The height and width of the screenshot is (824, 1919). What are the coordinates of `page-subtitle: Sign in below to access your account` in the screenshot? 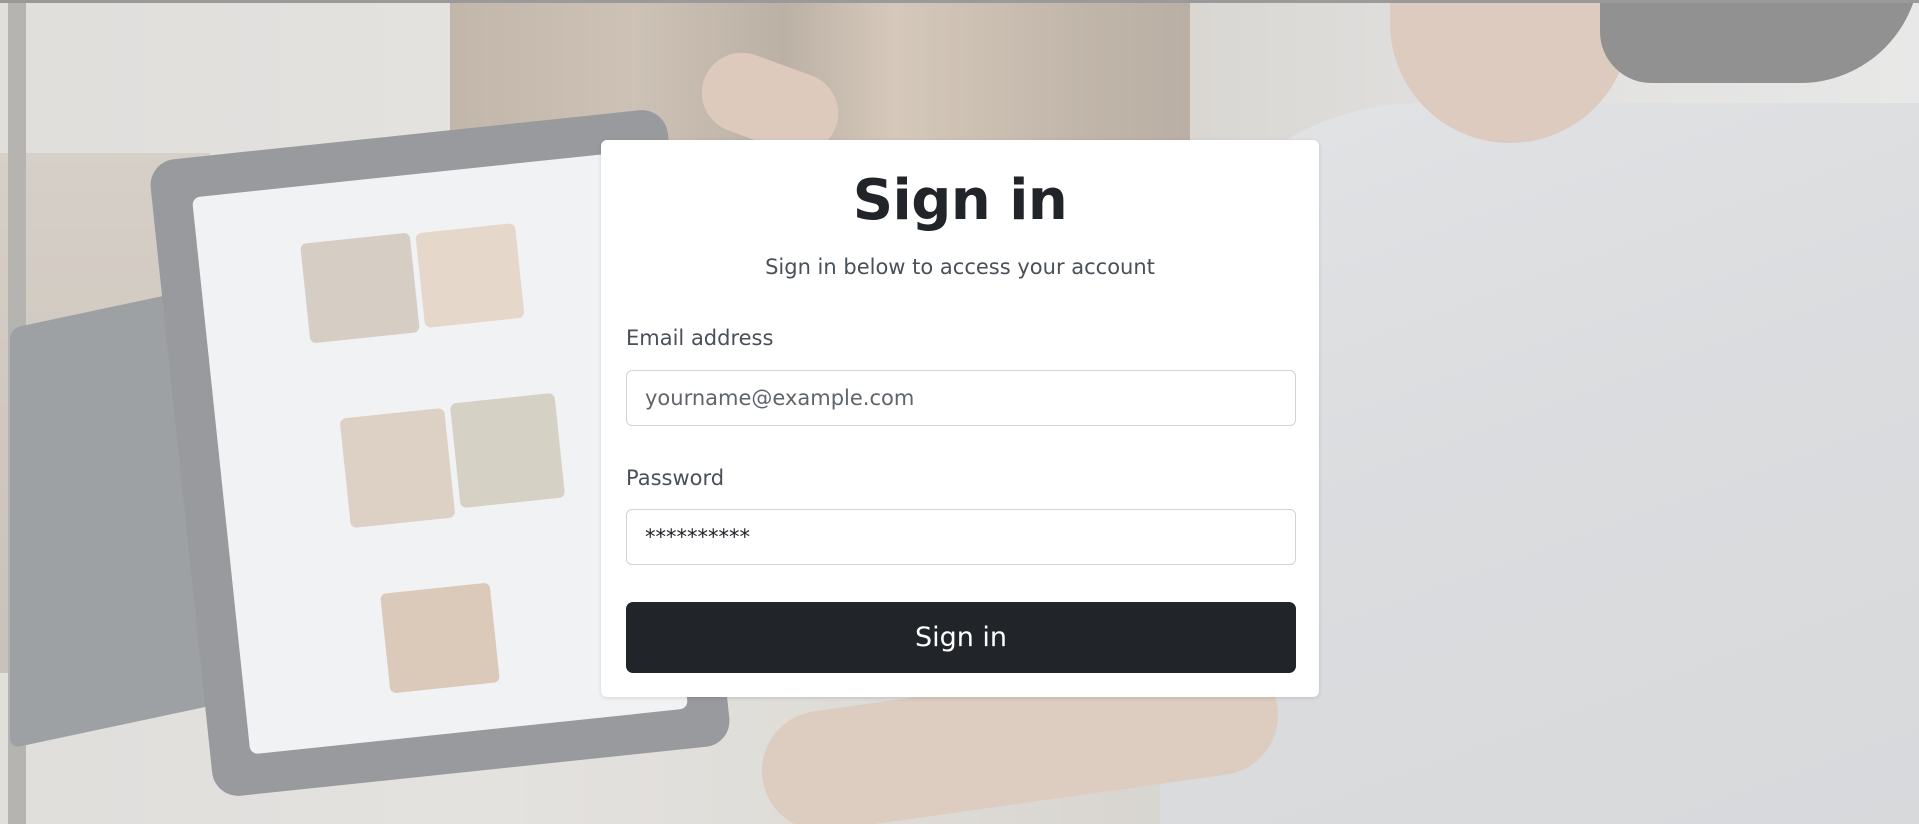 It's located at (960, 267).